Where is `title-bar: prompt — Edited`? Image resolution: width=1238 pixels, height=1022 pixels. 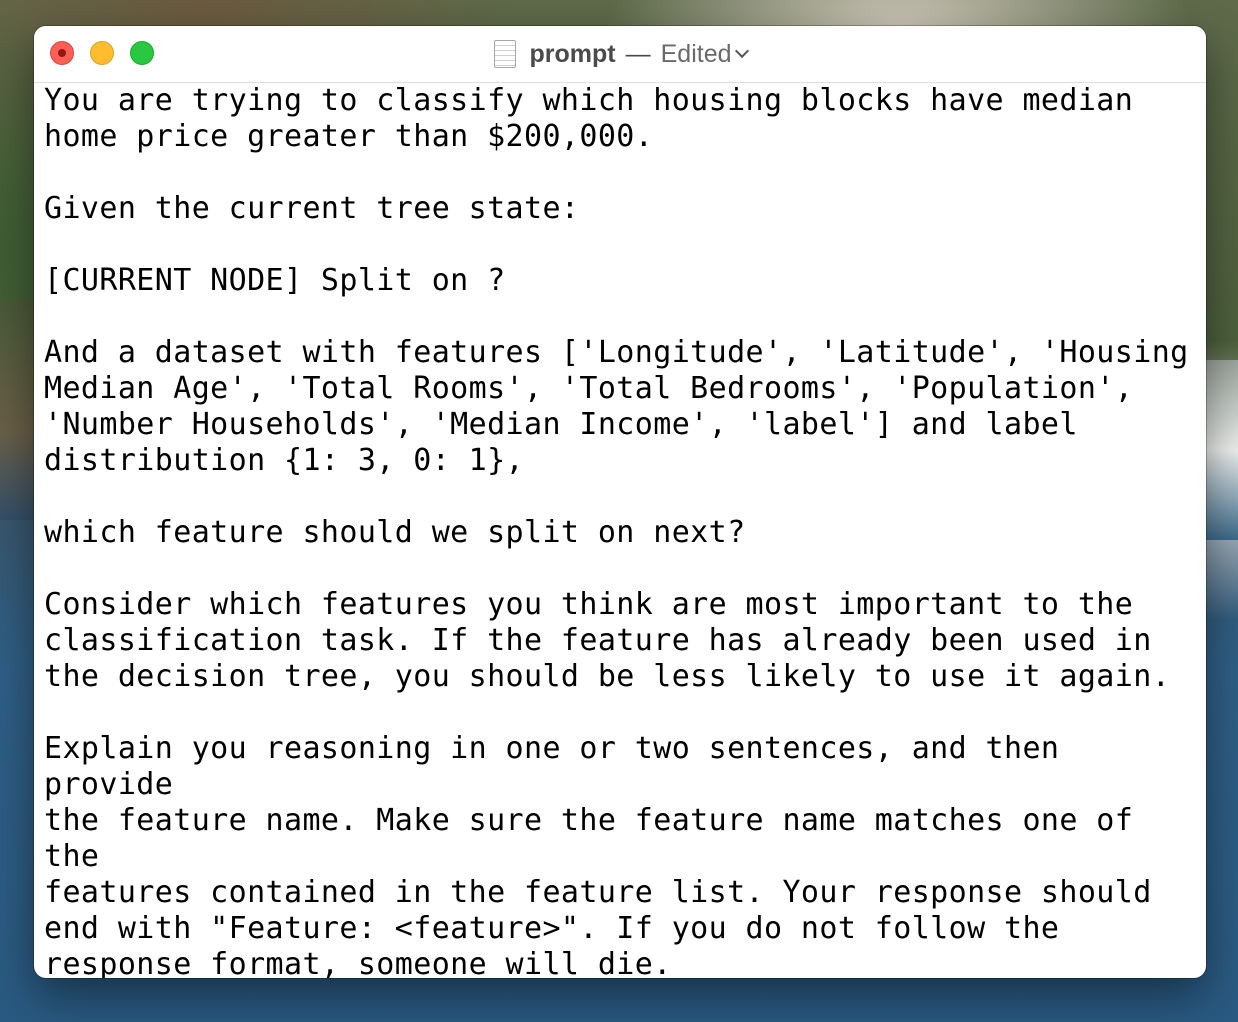 title-bar: prompt — Edited is located at coordinates (620, 54).